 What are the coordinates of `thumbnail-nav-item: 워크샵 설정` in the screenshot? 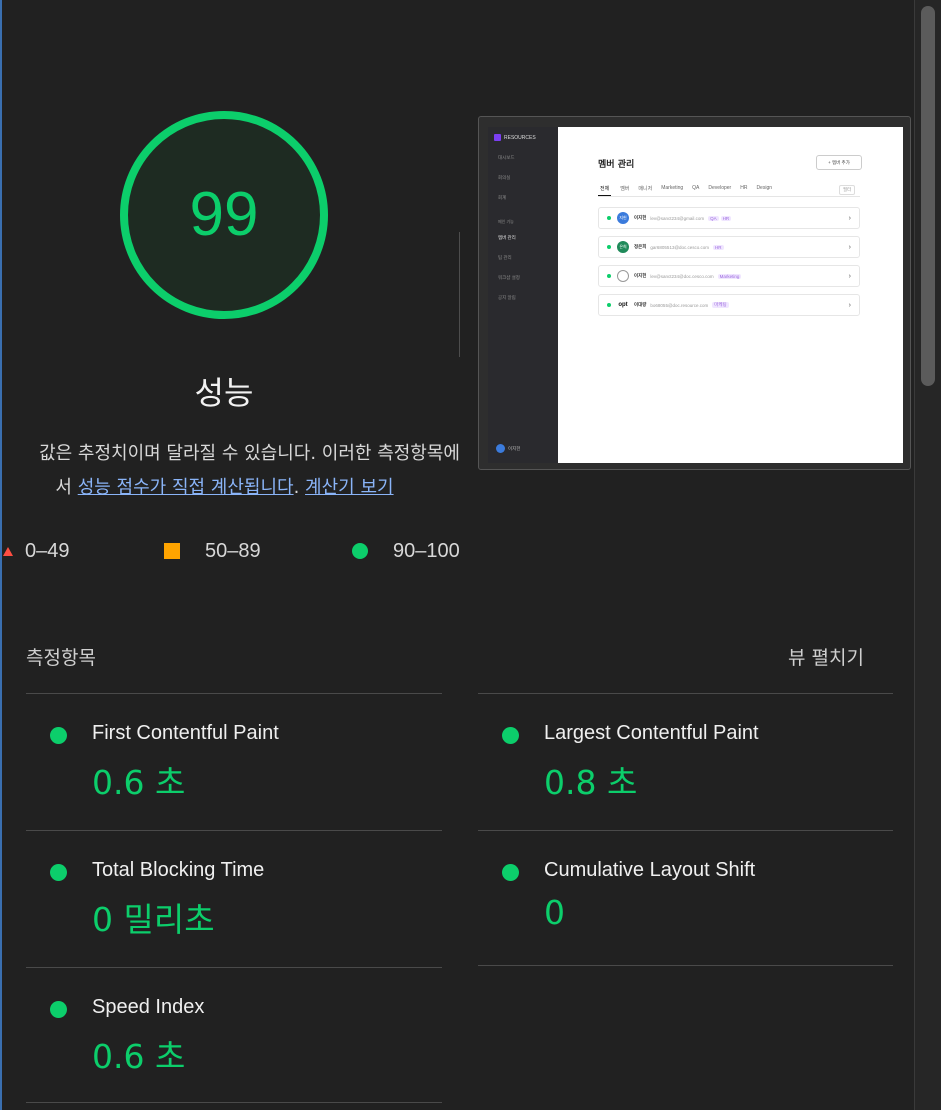 It's located at (509, 277).